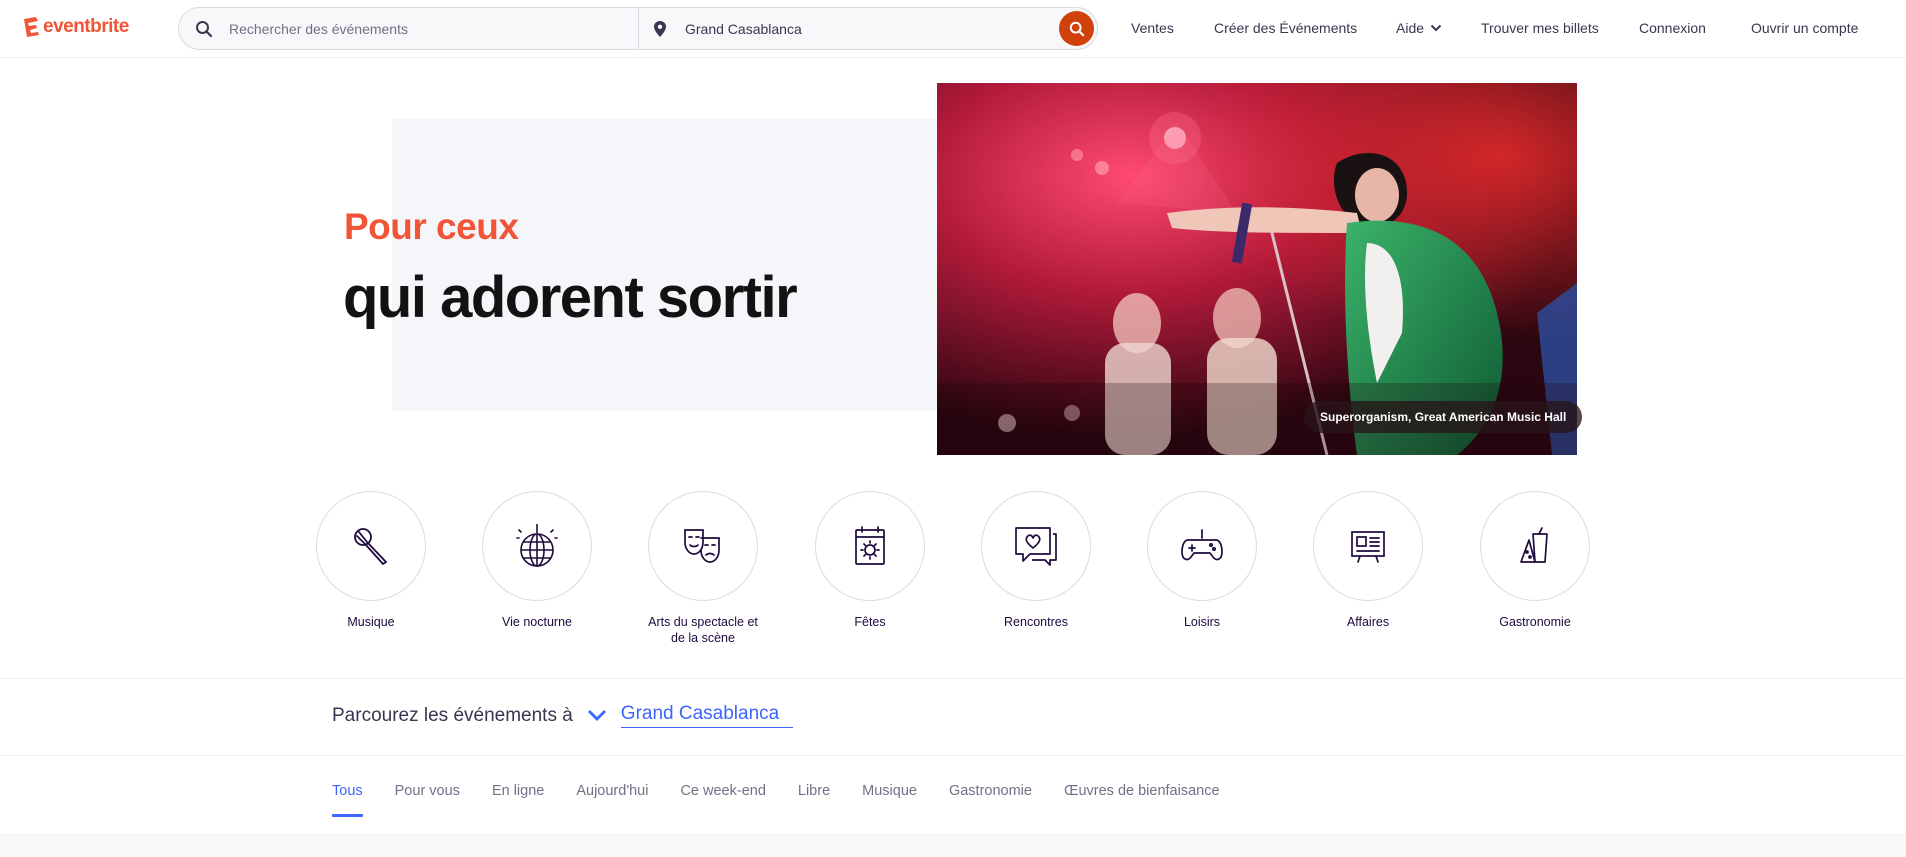  Describe the element at coordinates (431, 226) in the screenshot. I see `hero-subtitle: Pour ceux` at that location.